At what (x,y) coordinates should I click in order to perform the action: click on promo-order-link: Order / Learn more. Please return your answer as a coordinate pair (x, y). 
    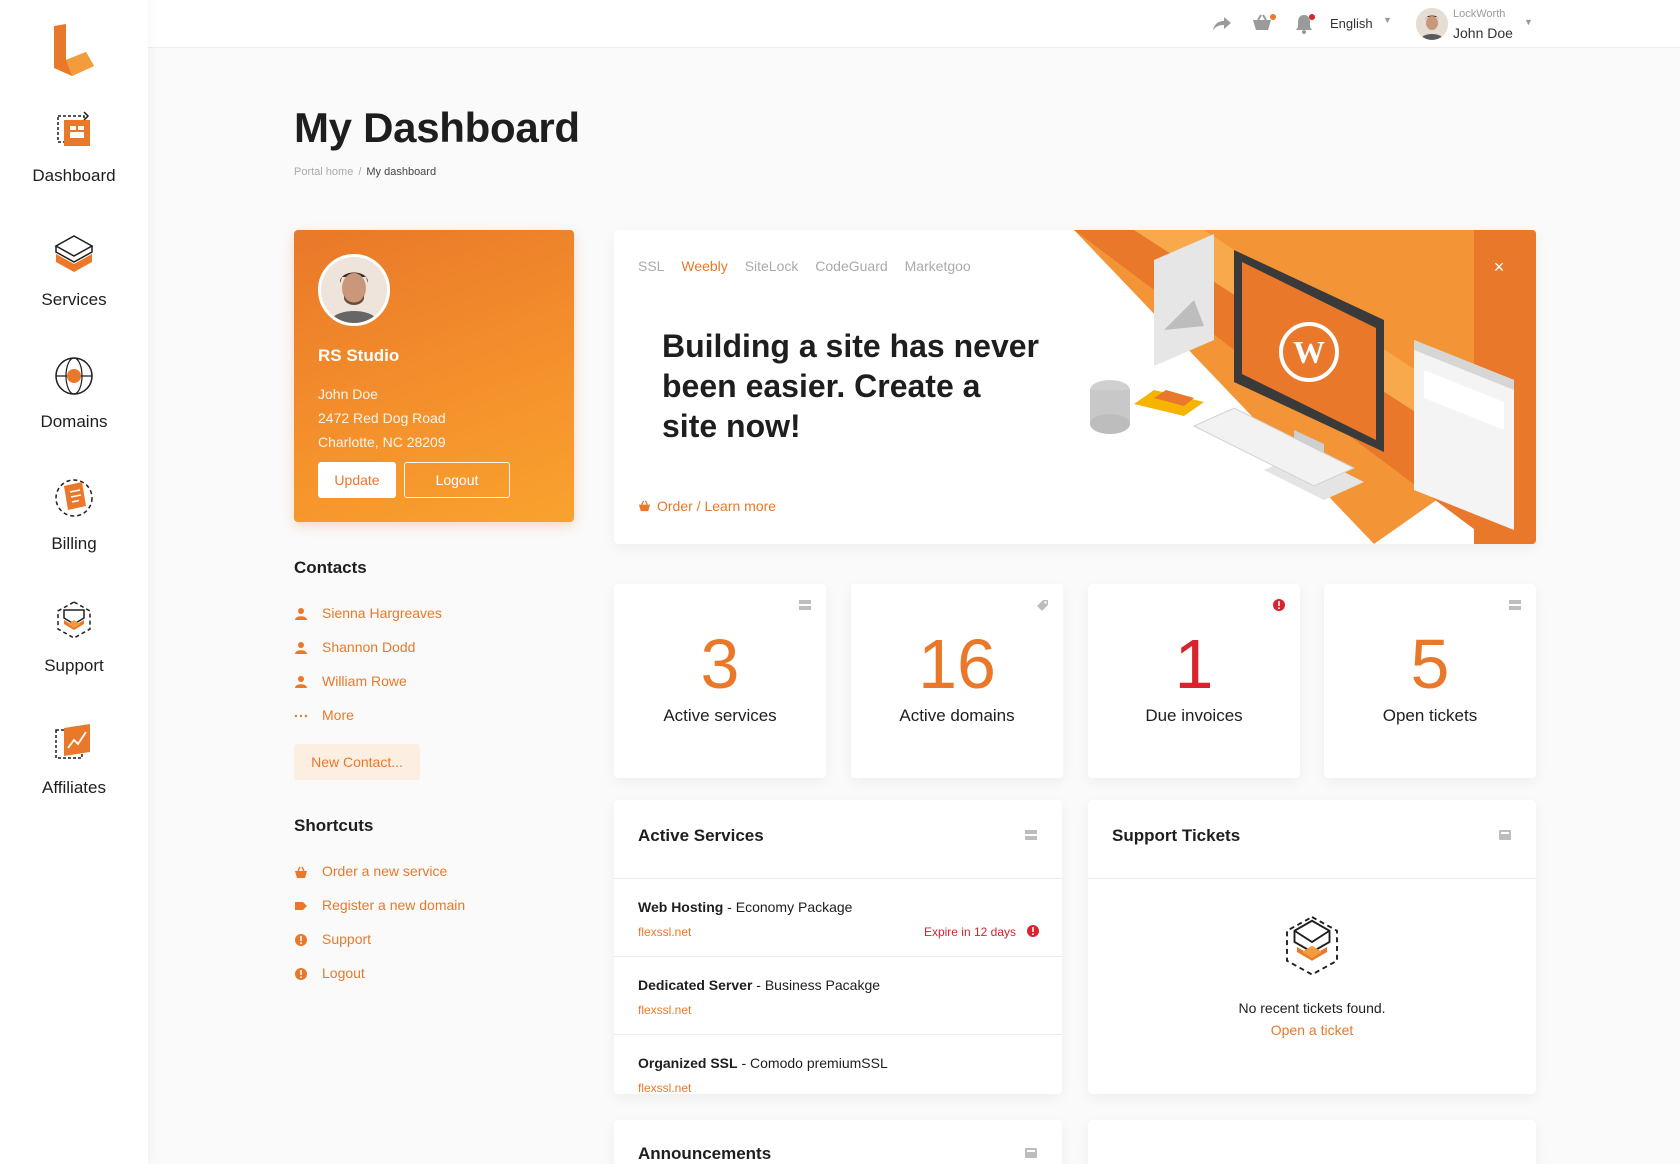
    Looking at the image, I should click on (707, 506).